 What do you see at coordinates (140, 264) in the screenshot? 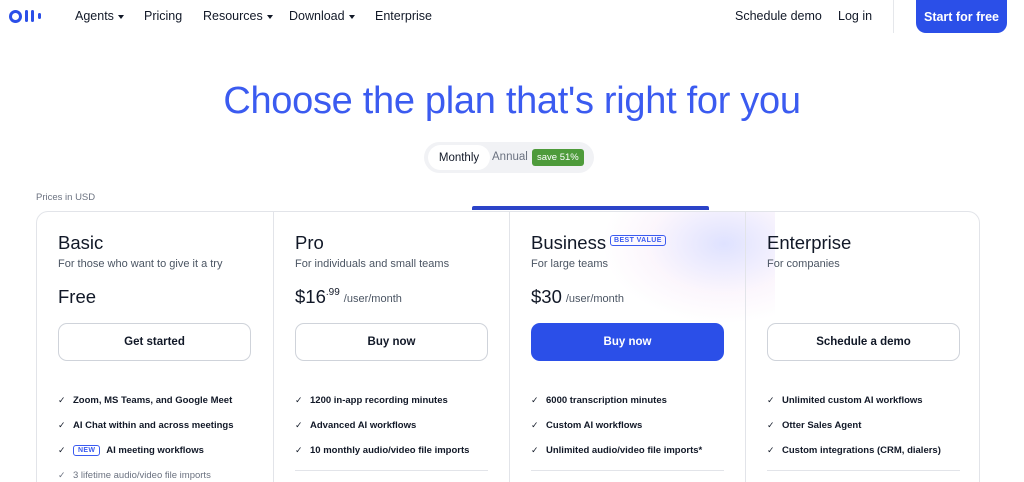
I see `plan-subtitle: For those who want to give it a try` at bounding box center [140, 264].